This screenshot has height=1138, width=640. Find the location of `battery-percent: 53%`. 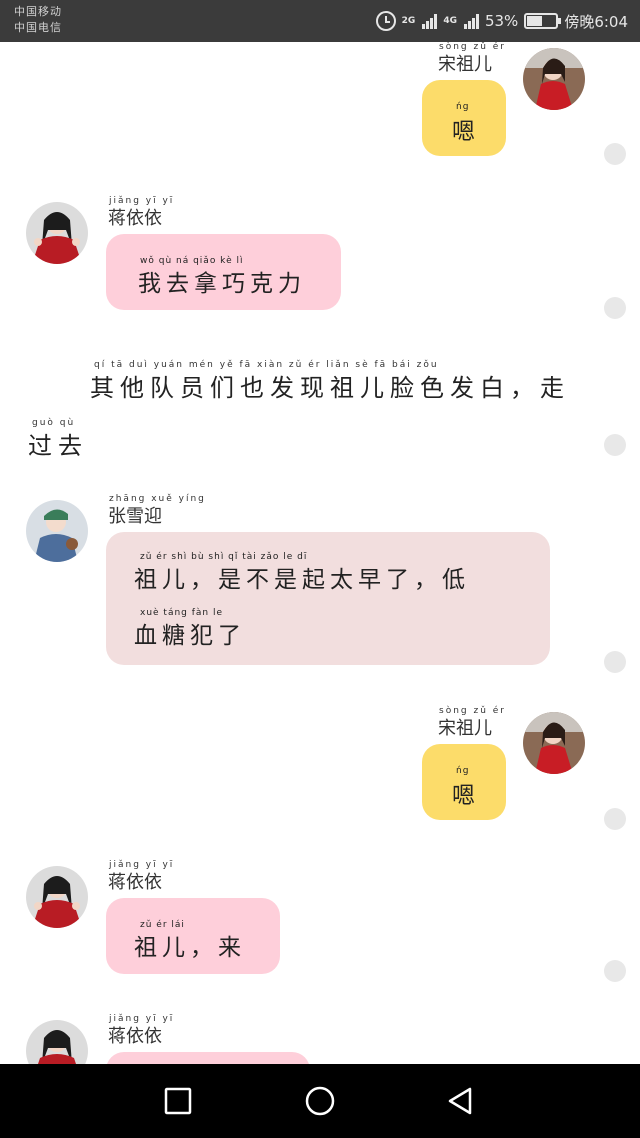

battery-percent: 53% is located at coordinates (501, 21).